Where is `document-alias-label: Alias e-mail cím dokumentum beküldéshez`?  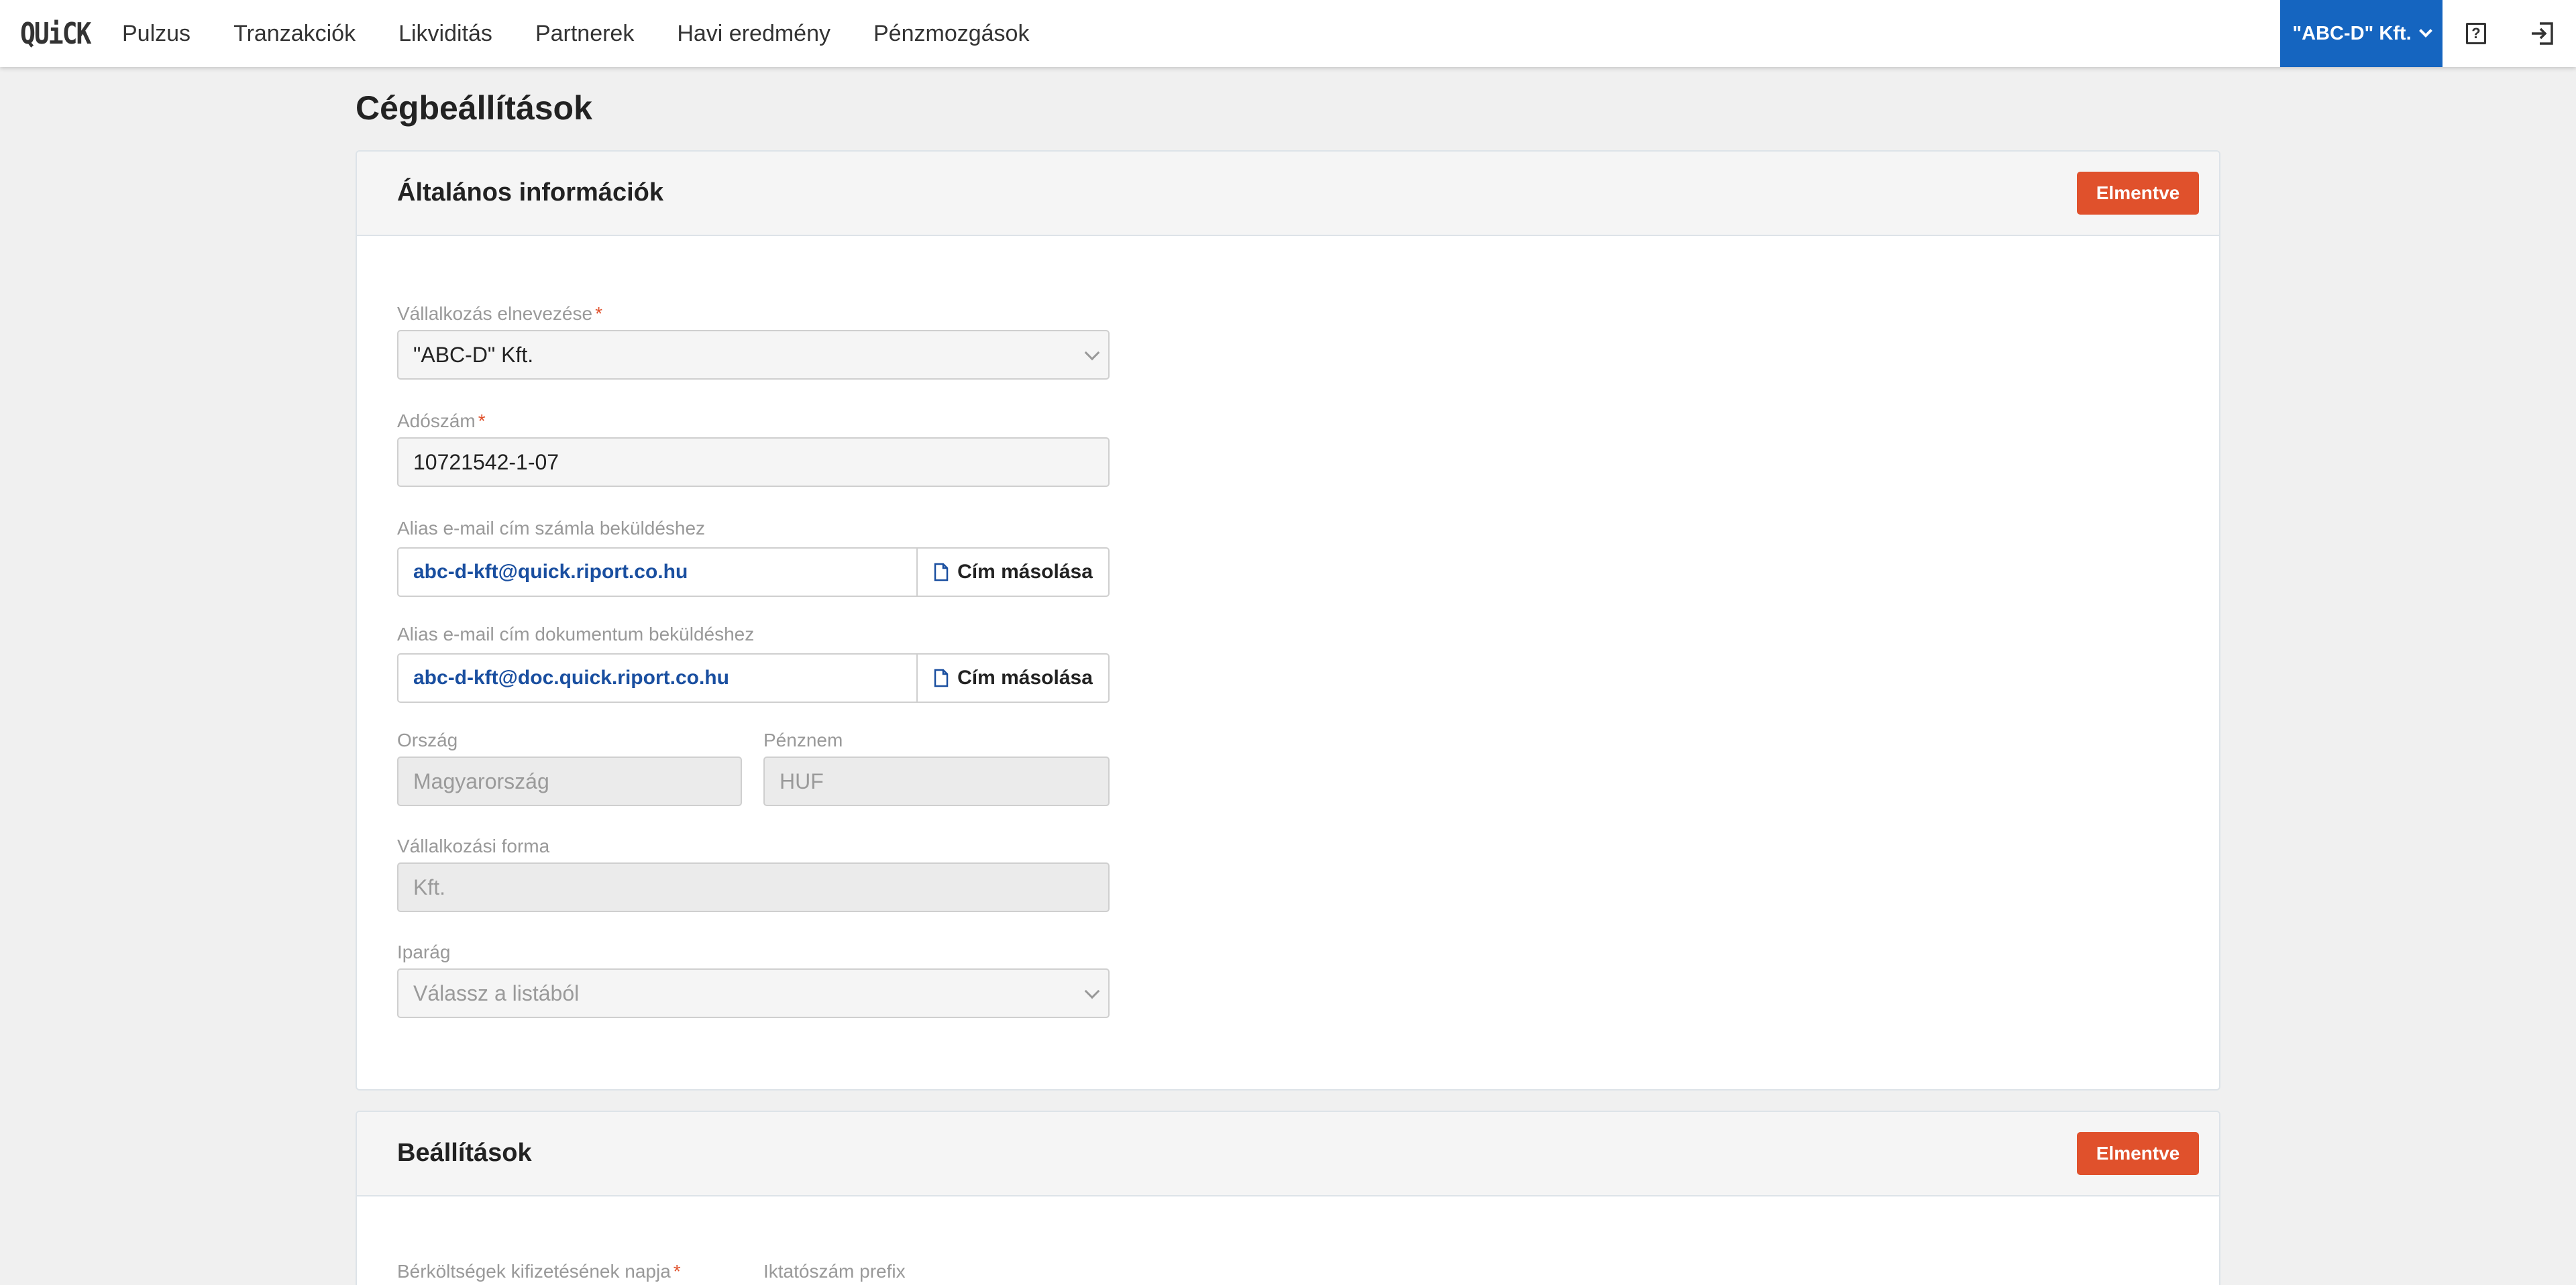
document-alias-label: Alias e-mail cím dokumentum beküldéshez is located at coordinates (576, 634).